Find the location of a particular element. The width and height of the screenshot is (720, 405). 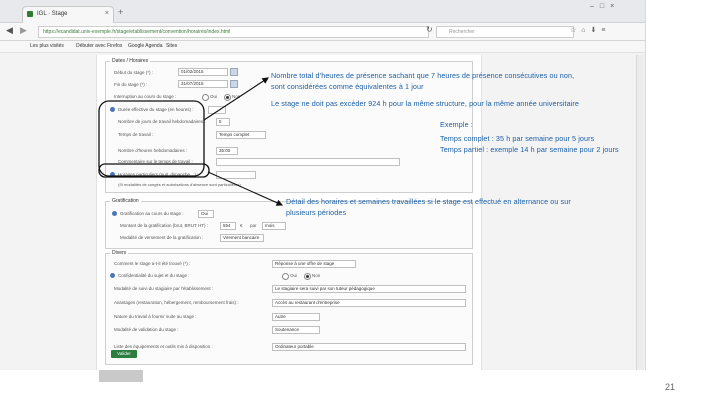

confidential-no-radio is located at coordinates (307, 276).